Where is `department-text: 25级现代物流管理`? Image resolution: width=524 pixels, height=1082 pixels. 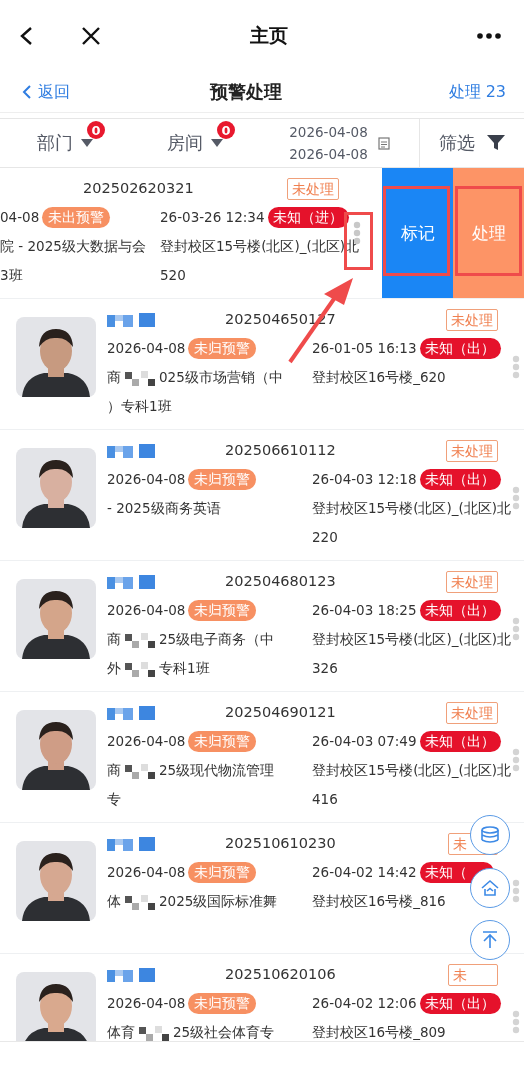 department-text: 25级现代物流管理 is located at coordinates (217, 770).